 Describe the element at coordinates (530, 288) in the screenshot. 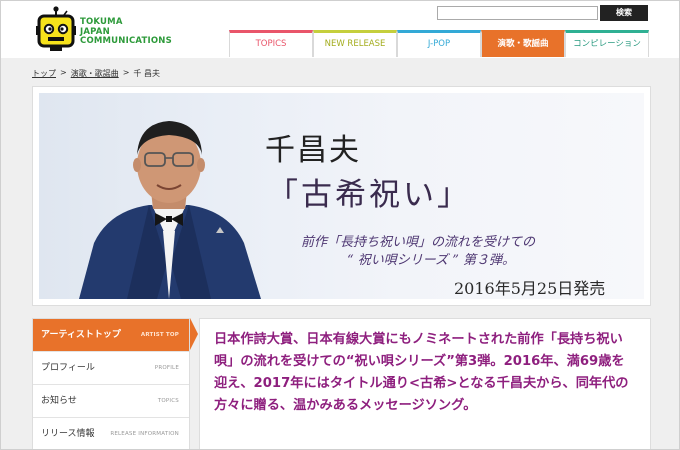

I see `banner-release-date: 2016年5月25日発売` at that location.